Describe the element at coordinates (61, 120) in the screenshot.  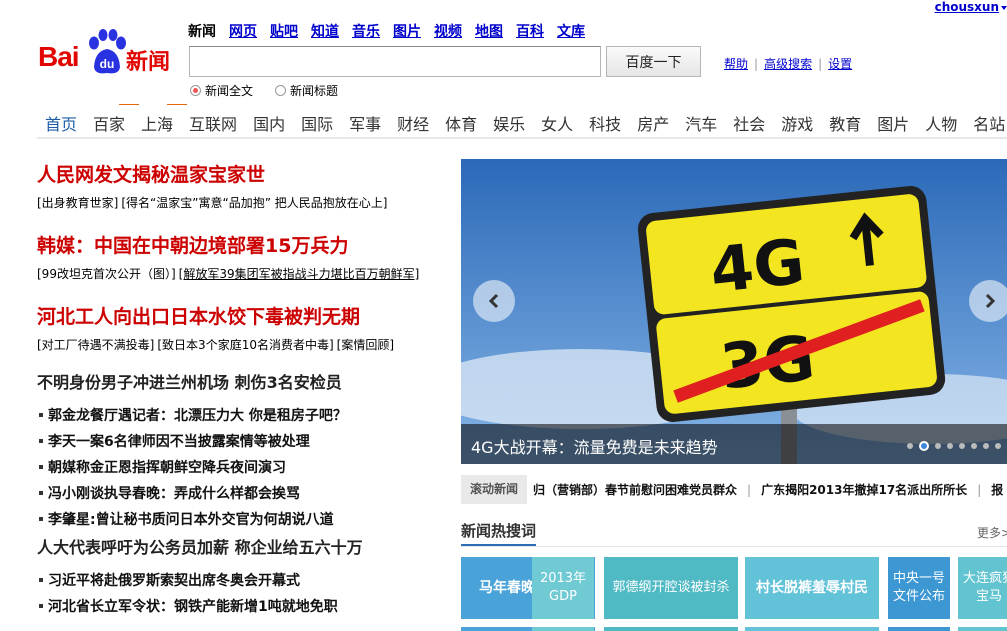
I see `channel-tab: 首页` at that location.